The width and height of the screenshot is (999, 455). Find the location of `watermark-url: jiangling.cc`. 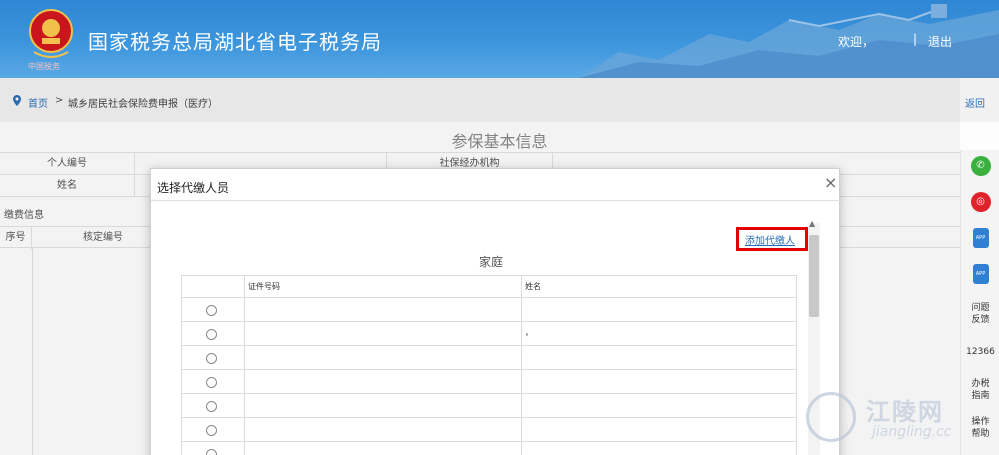

watermark-url: jiangling.cc is located at coordinates (912, 432).